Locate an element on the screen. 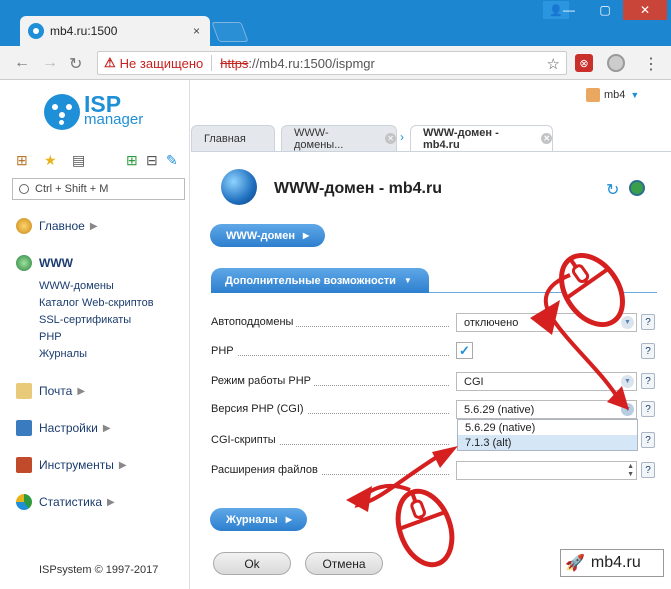 The height and width of the screenshot is (589, 671). watermark-badge: 🚀 mb4.ru is located at coordinates (612, 563).